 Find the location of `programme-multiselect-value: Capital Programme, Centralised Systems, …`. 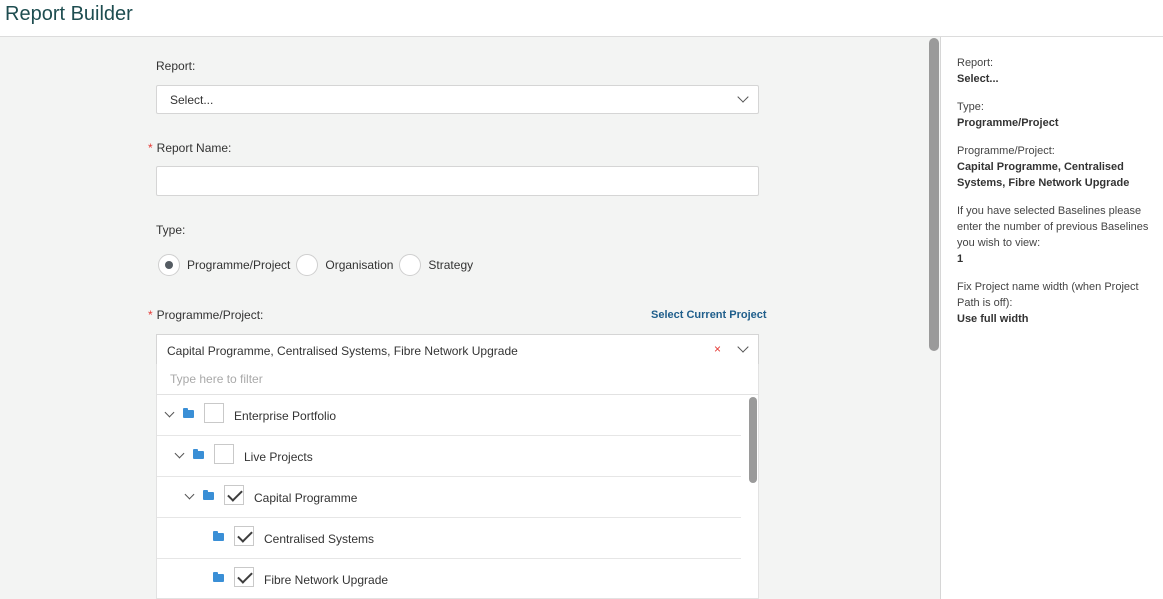

programme-multiselect-value: Capital Programme, Centralised Systems, … is located at coordinates (342, 351).